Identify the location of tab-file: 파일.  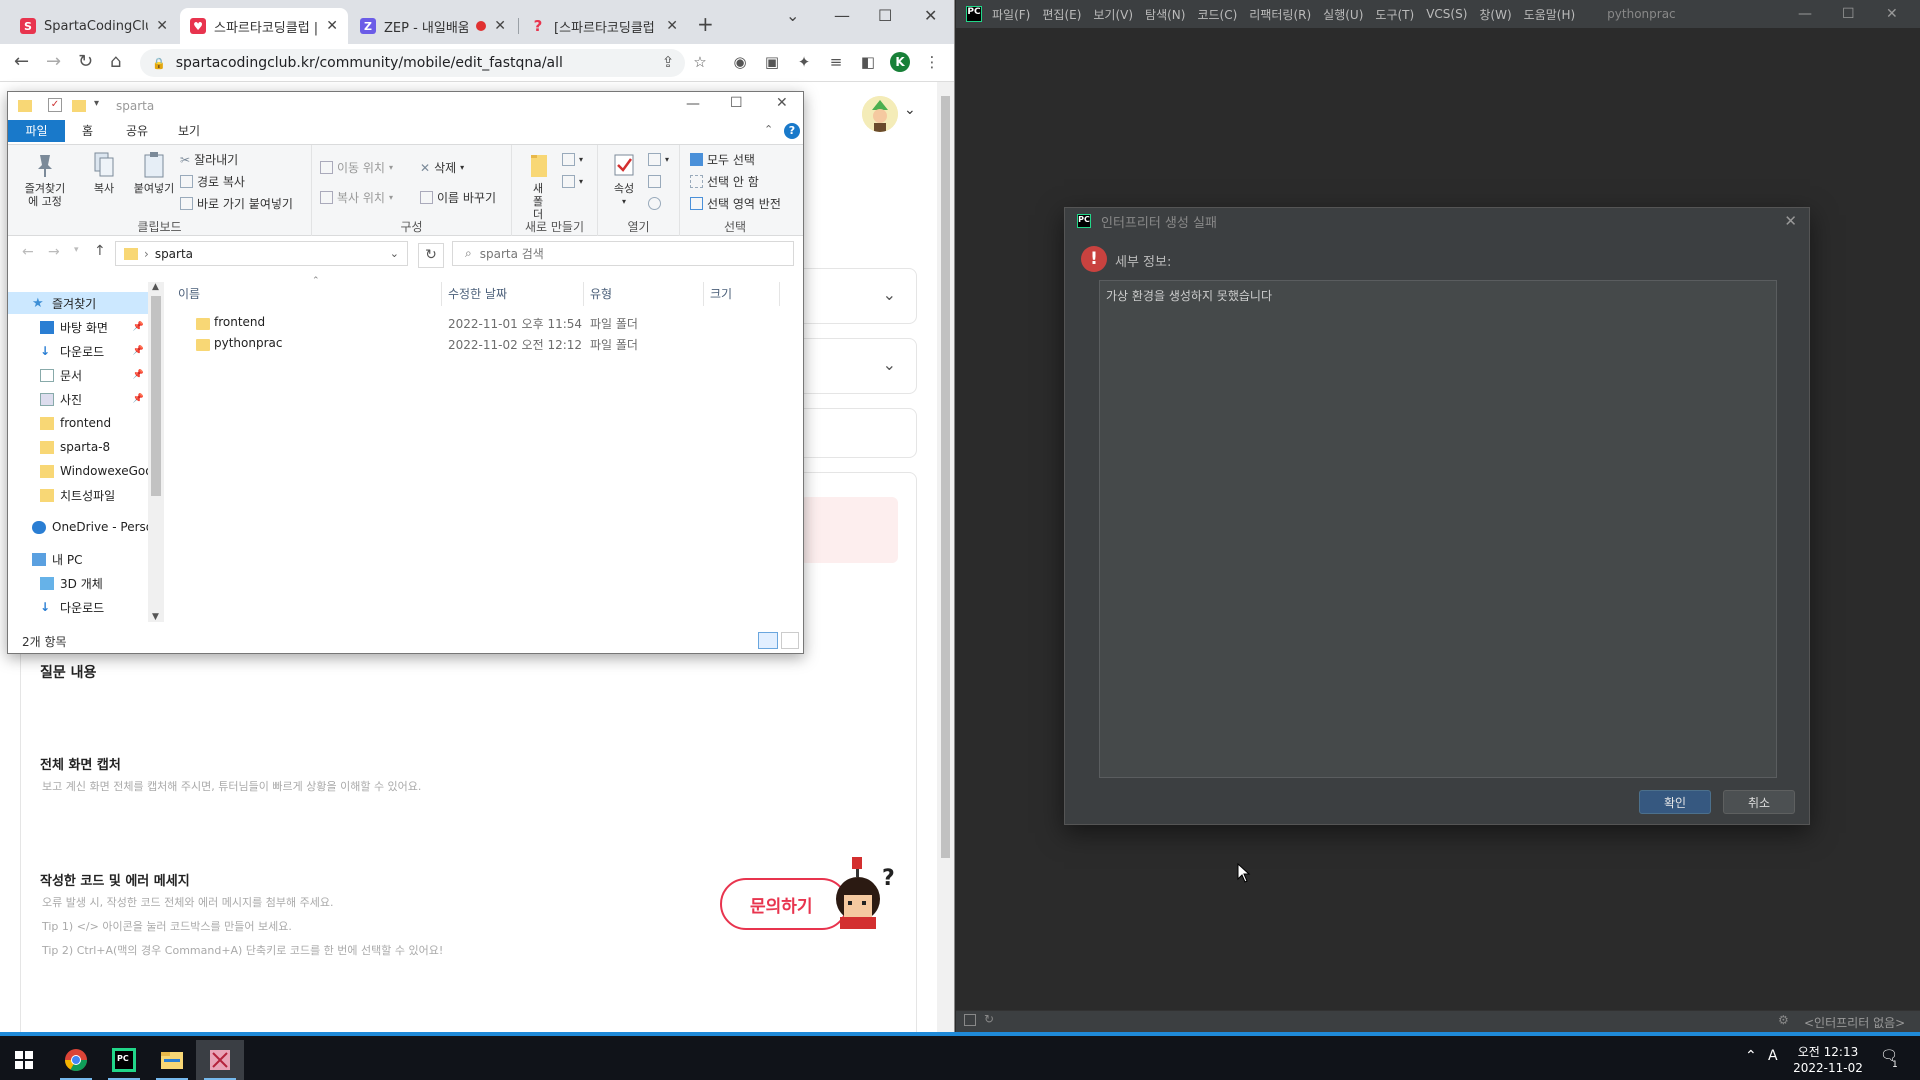
(36, 131).